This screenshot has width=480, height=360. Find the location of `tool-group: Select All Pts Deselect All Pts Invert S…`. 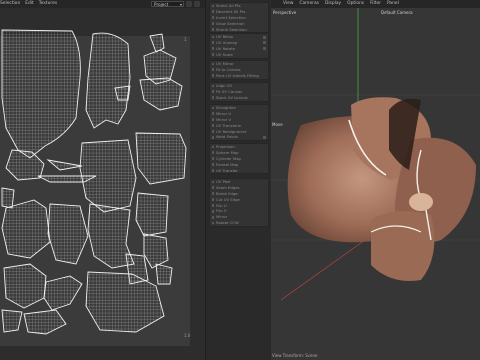

tool-group: Select All Pts Deselect All Pts Invert S… is located at coordinates (239, 18).